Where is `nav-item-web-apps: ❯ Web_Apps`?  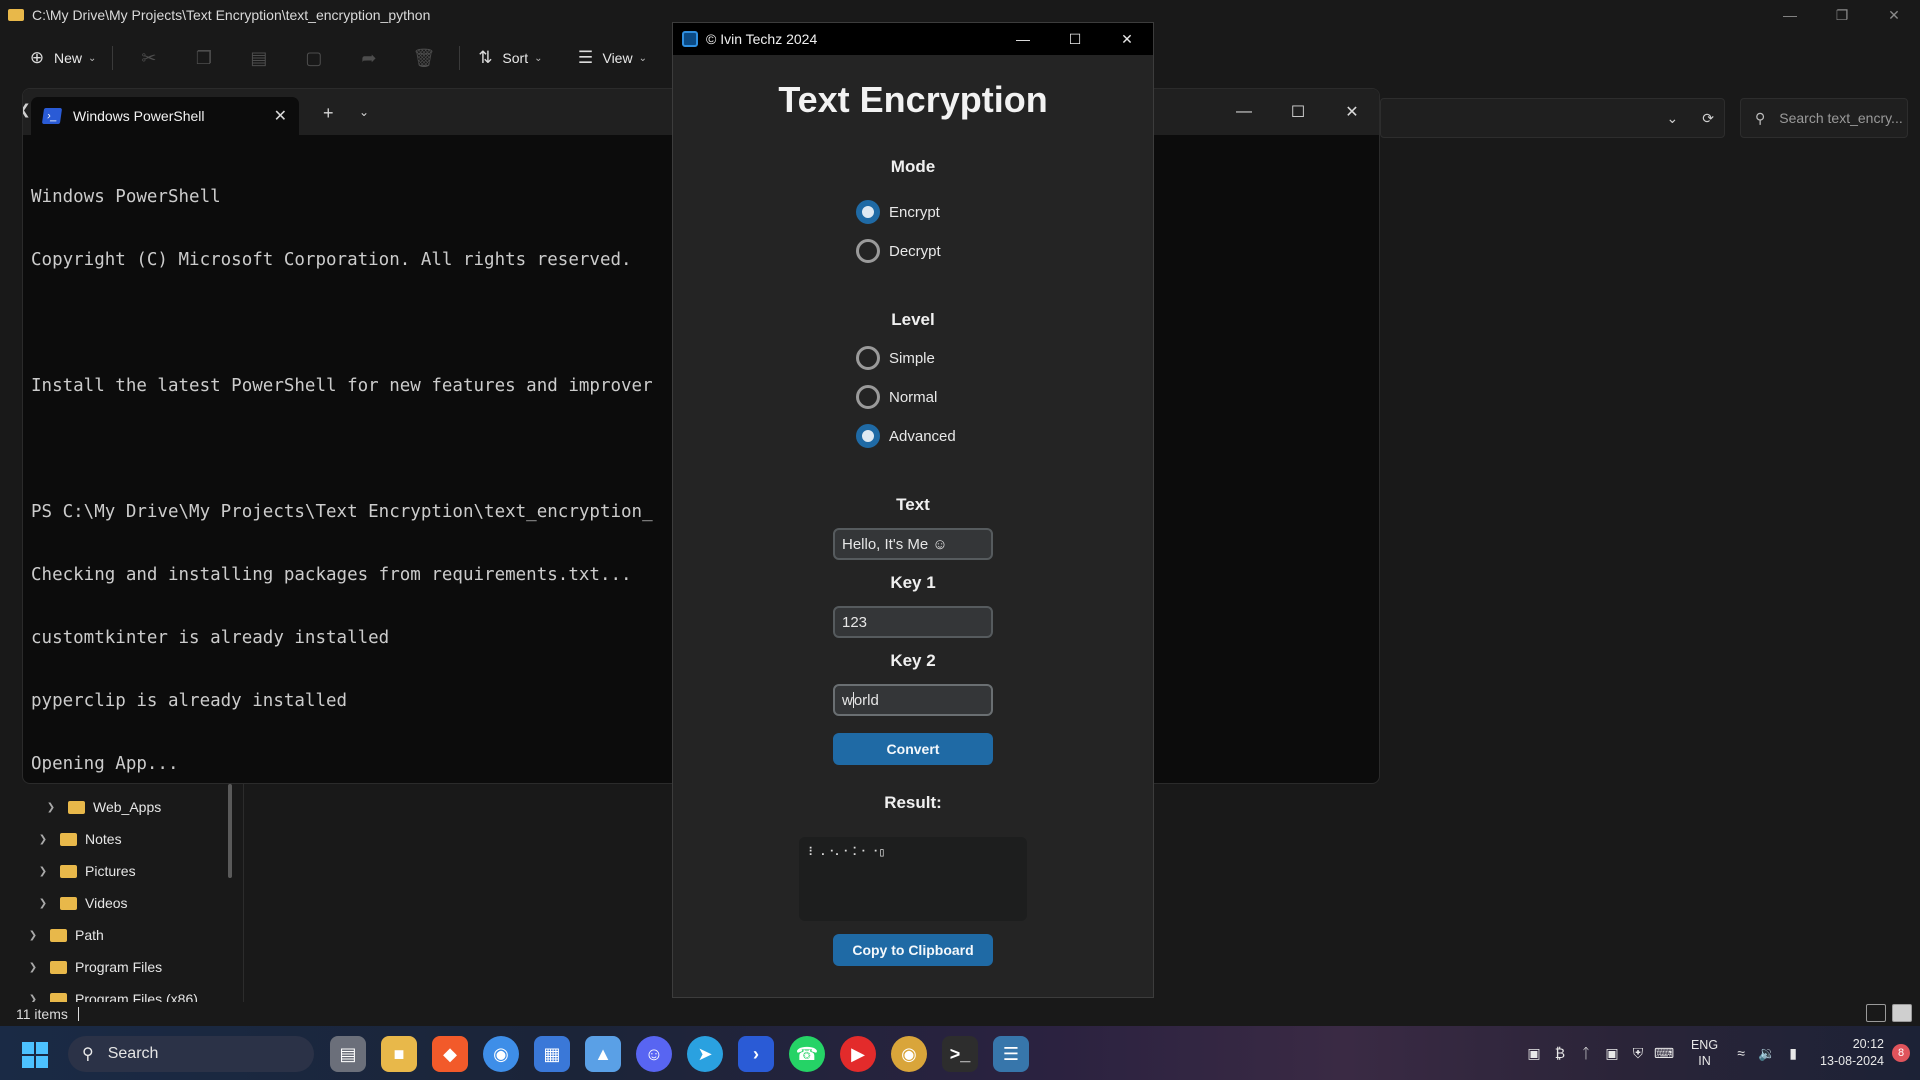 nav-item-web-apps: ❯ Web_Apps is located at coordinates (102, 807).